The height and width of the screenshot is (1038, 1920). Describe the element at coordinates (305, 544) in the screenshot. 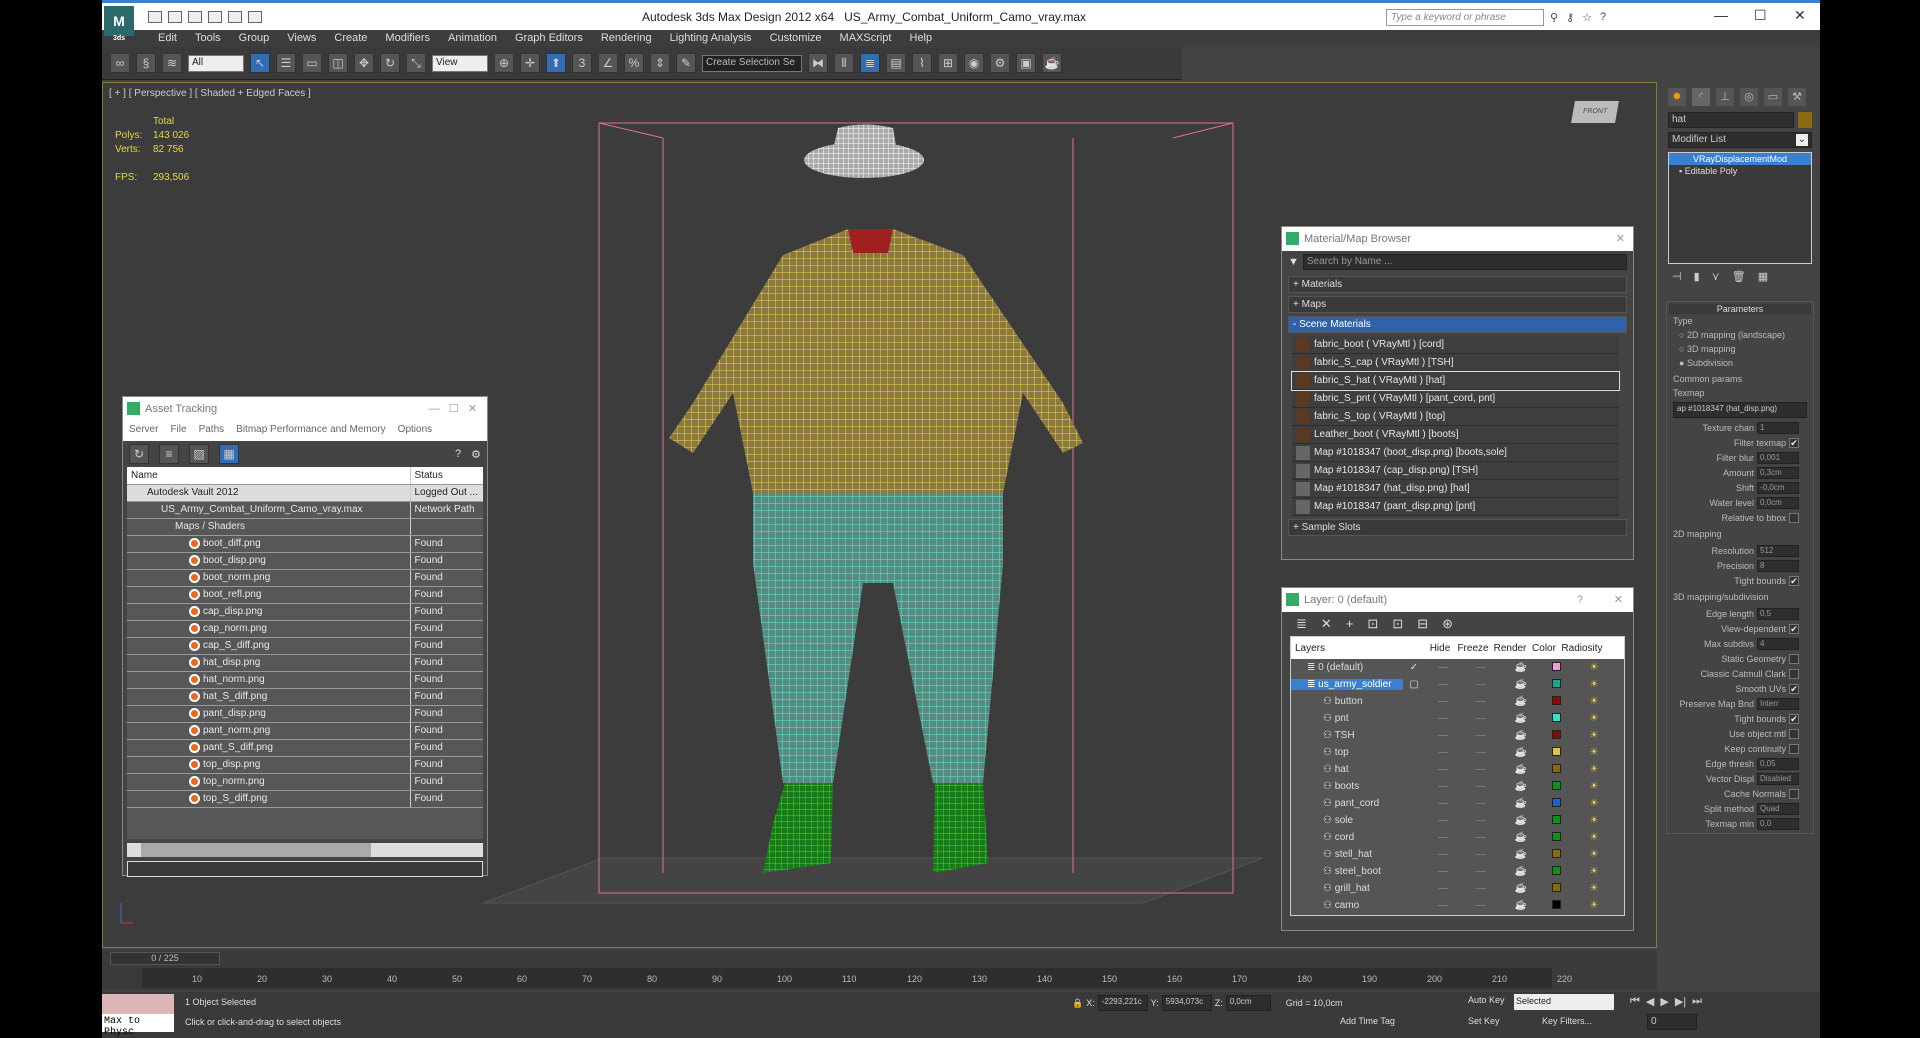

I see `asset-file-row: boot_diff.png Found` at that location.